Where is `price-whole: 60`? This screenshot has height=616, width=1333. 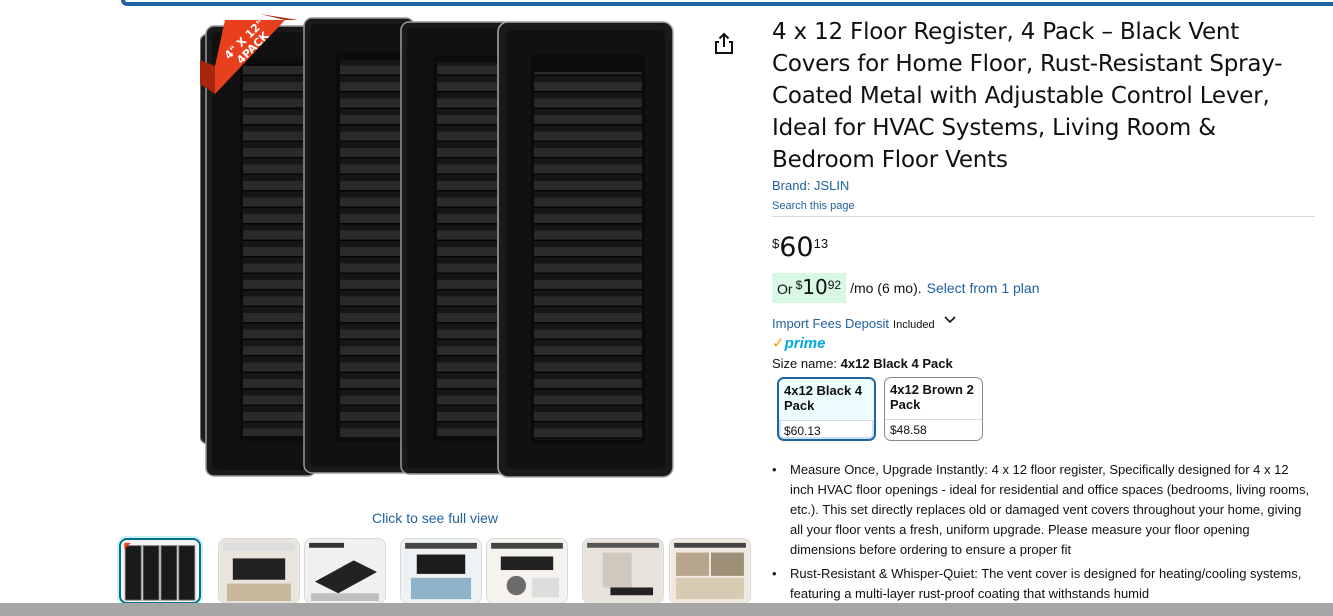
price-whole: 60 is located at coordinates (796, 247).